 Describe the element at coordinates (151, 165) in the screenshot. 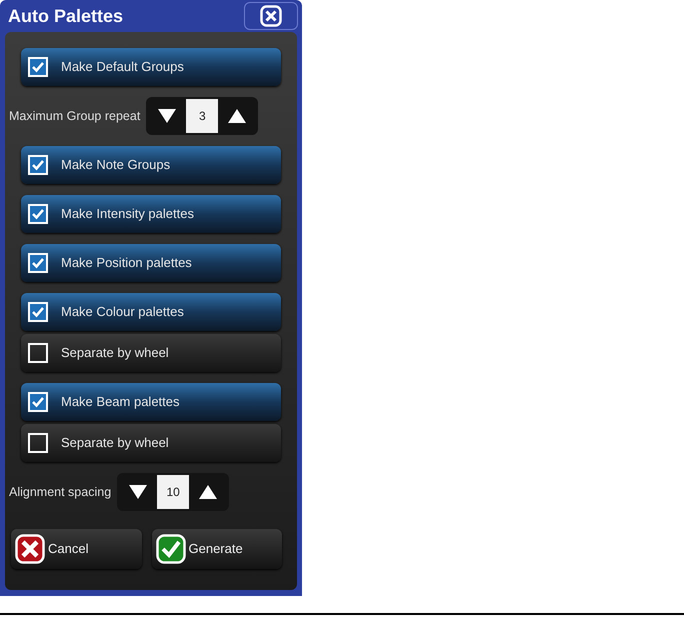

I see `option-toggle: Make Note Groups` at that location.